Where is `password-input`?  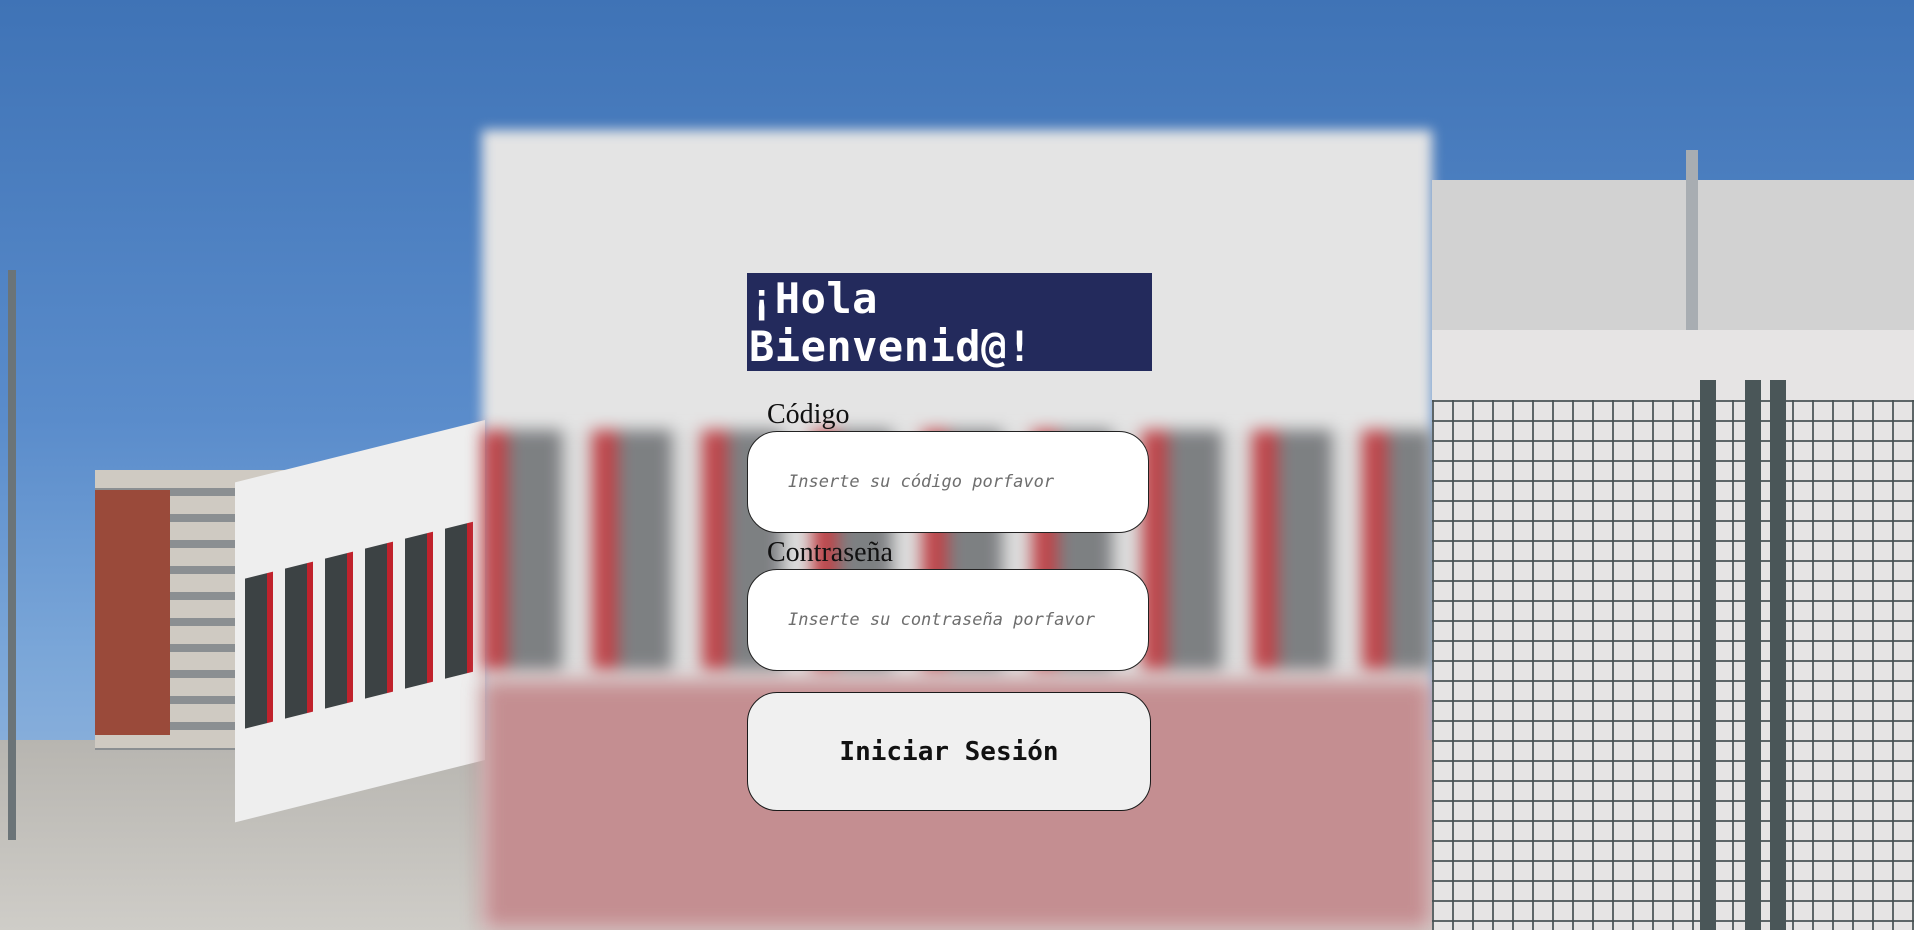
password-input is located at coordinates (948, 620).